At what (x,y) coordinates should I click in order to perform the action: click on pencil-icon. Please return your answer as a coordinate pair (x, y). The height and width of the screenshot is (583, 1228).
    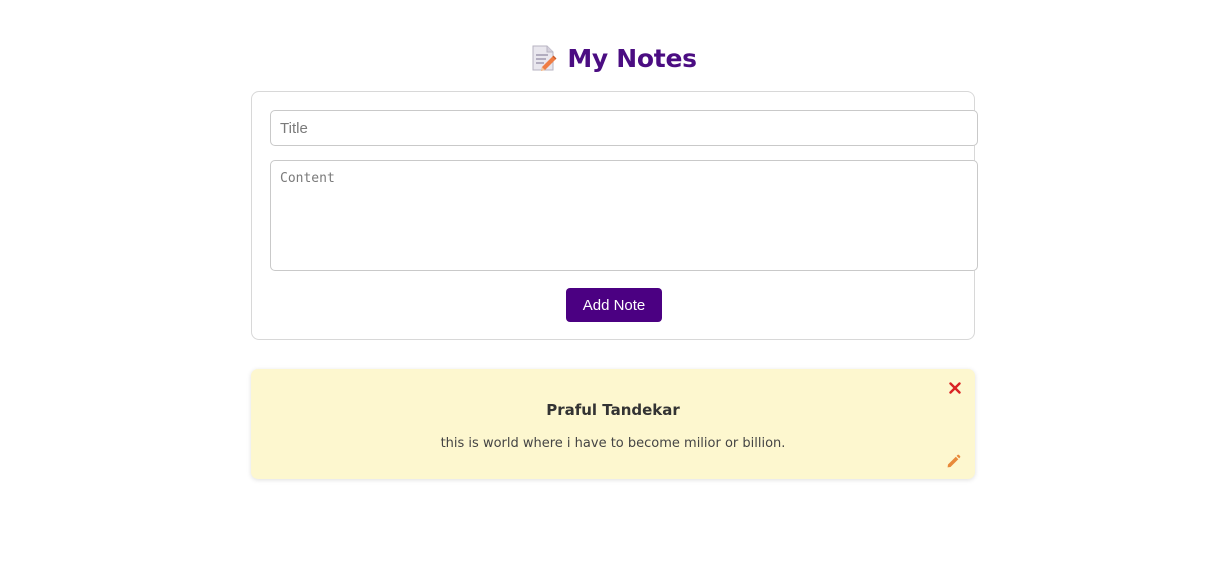
    Looking at the image, I should click on (953, 464).